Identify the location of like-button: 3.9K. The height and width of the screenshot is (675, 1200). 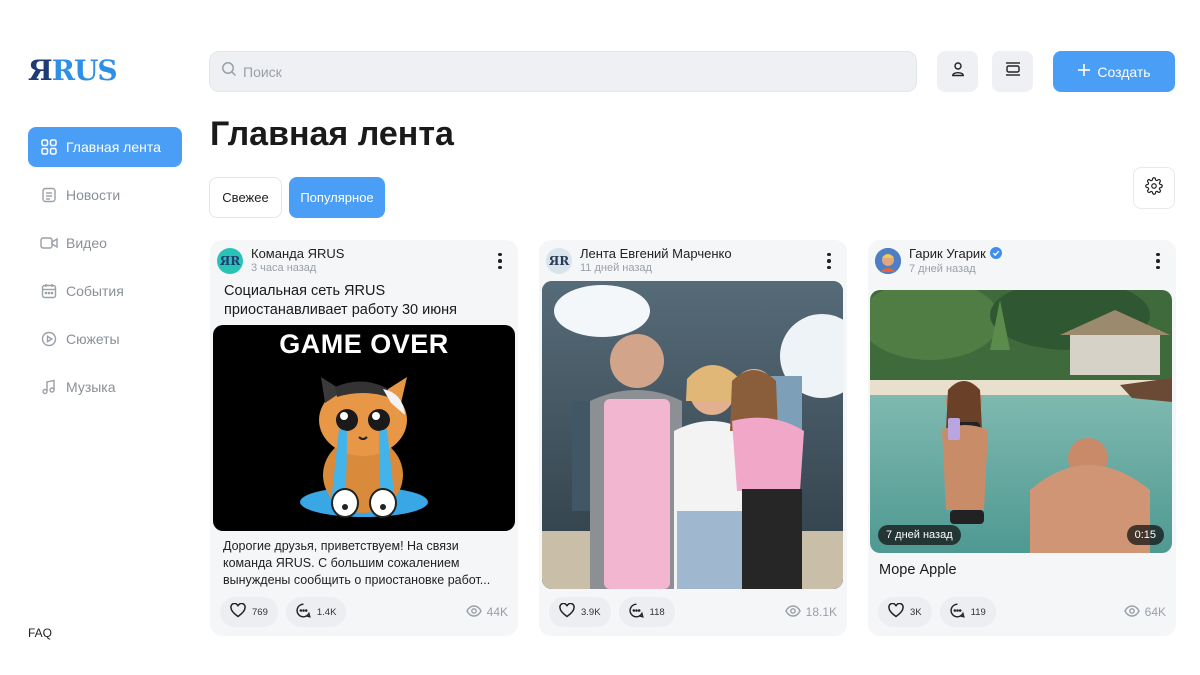
(580, 612).